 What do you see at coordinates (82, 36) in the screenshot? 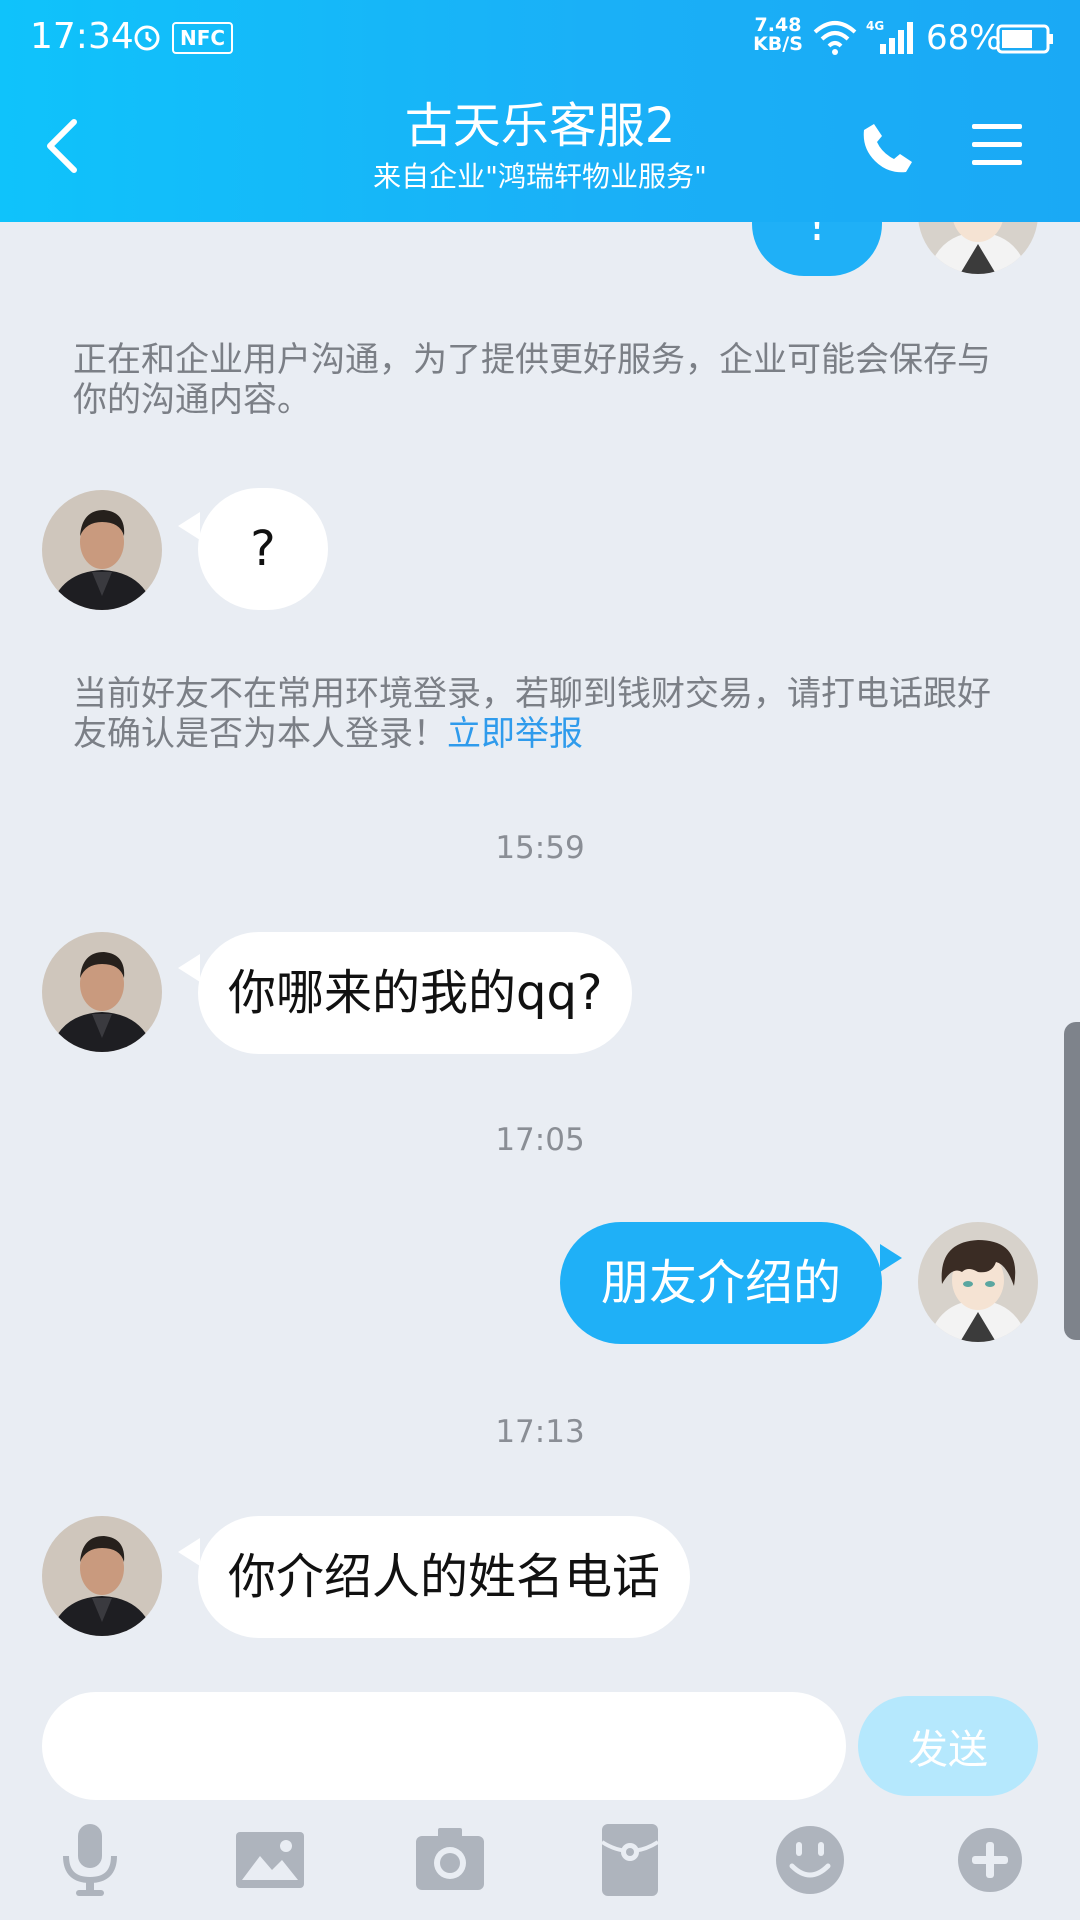
I see `status-time: 17:34` at bounding box center [82, 36].